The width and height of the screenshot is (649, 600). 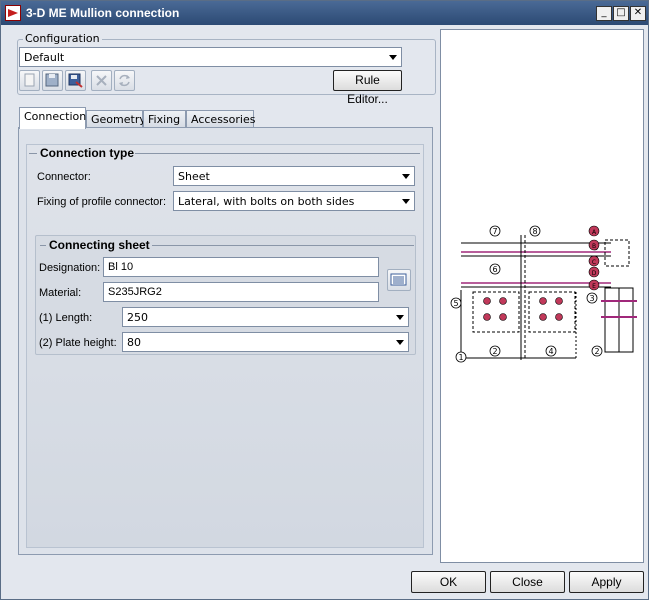 What do you see at coordinates (64, 177) in the screenshot?
I see `connector-label: Connector:` at bounding box center [64, 177].